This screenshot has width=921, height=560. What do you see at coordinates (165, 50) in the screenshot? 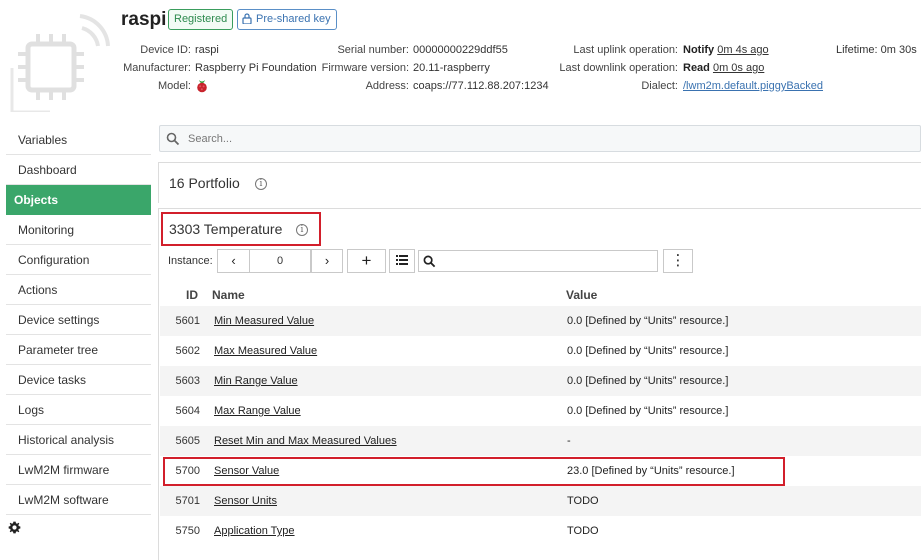
I see `device-id-label: Device ID:` at bounding box center [165, 50].